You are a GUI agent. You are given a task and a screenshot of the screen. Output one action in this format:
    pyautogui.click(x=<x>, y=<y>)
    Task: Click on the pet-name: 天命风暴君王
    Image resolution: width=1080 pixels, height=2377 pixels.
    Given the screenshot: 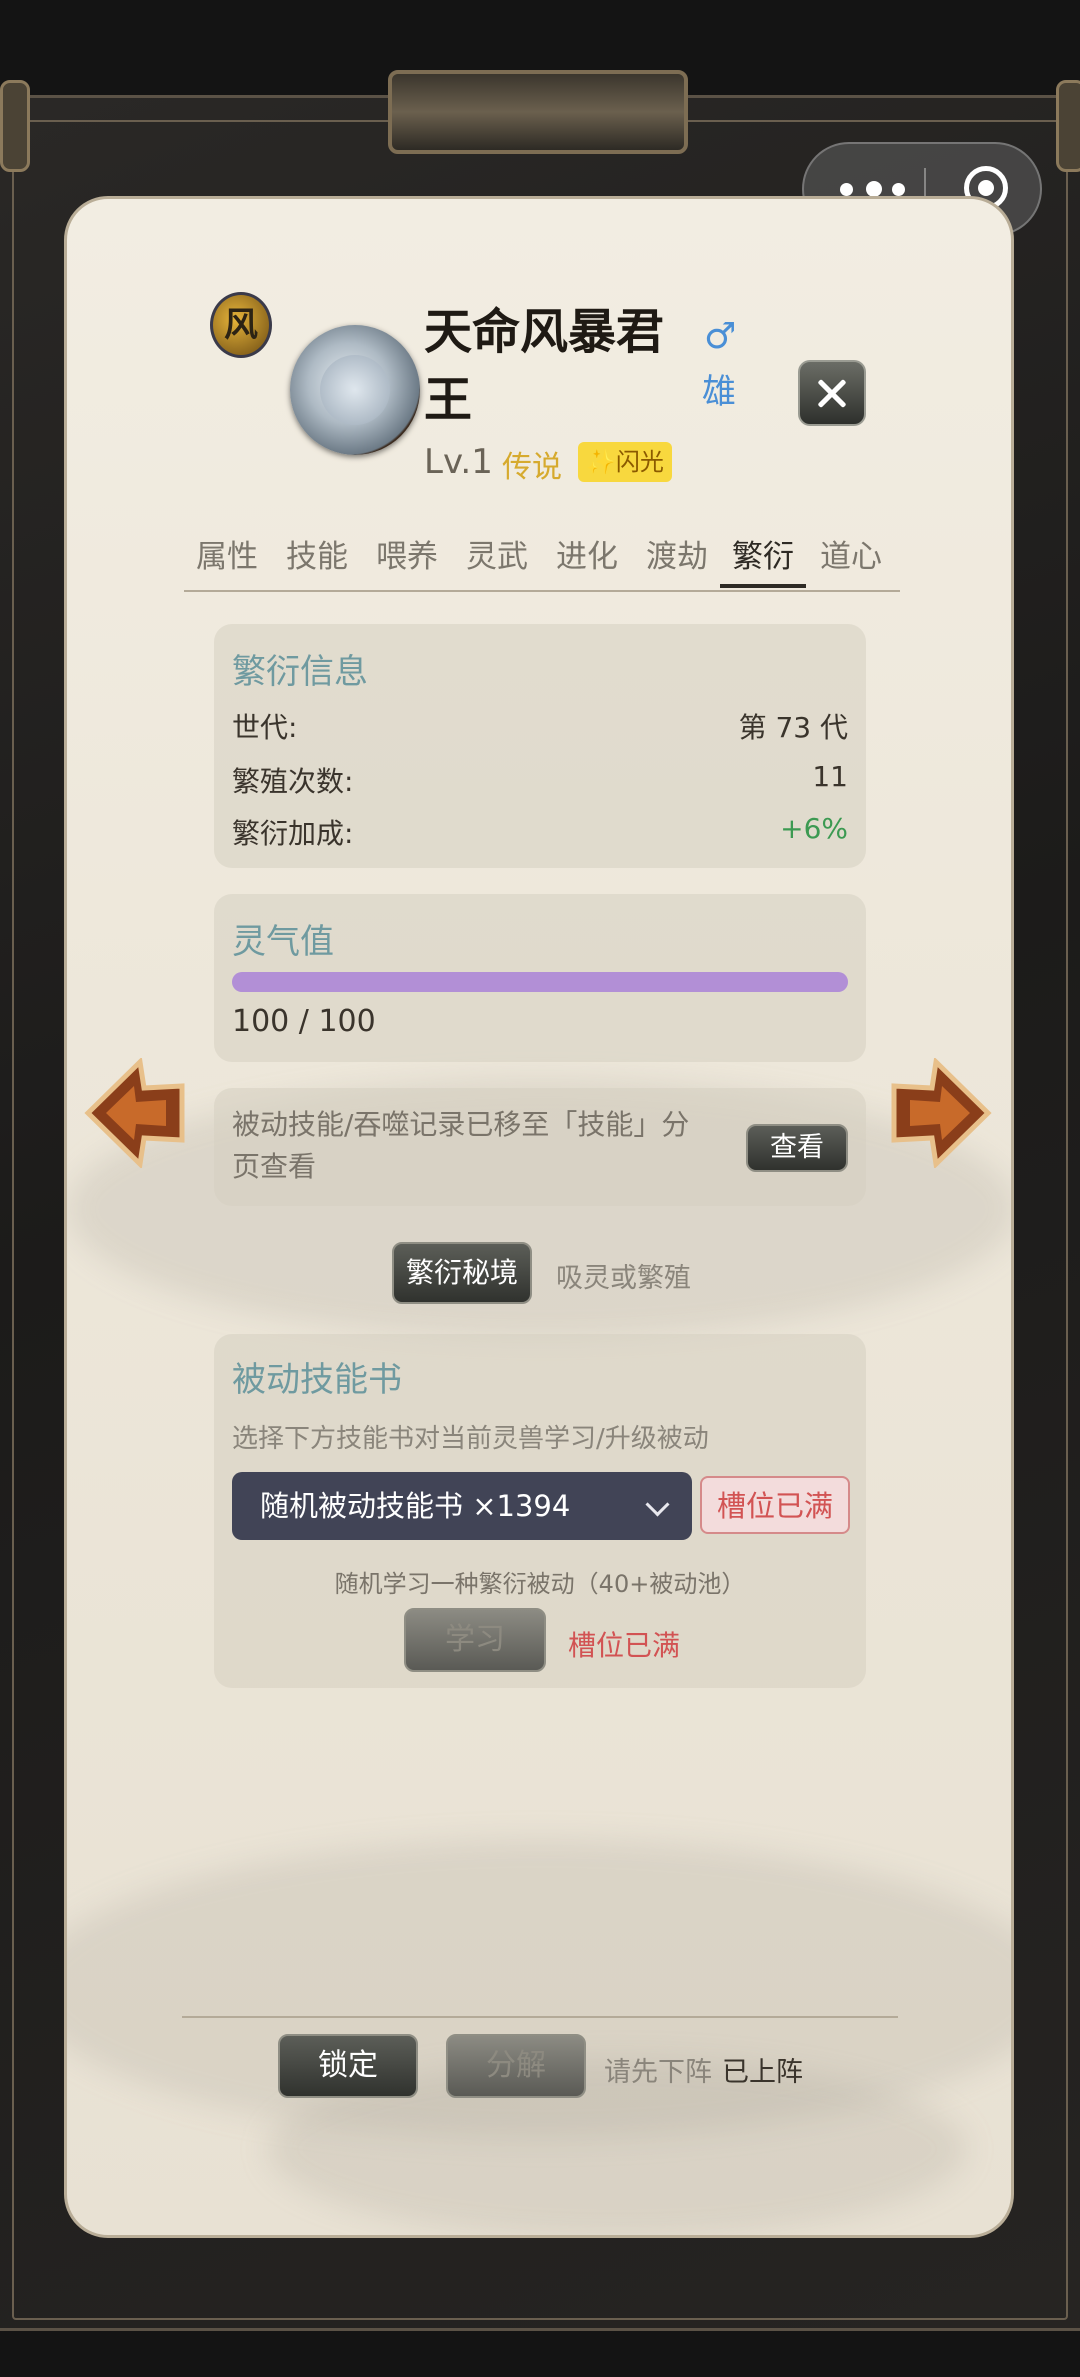 What is the action you would take?
    pyautogui.click(x=544, y=366)
    